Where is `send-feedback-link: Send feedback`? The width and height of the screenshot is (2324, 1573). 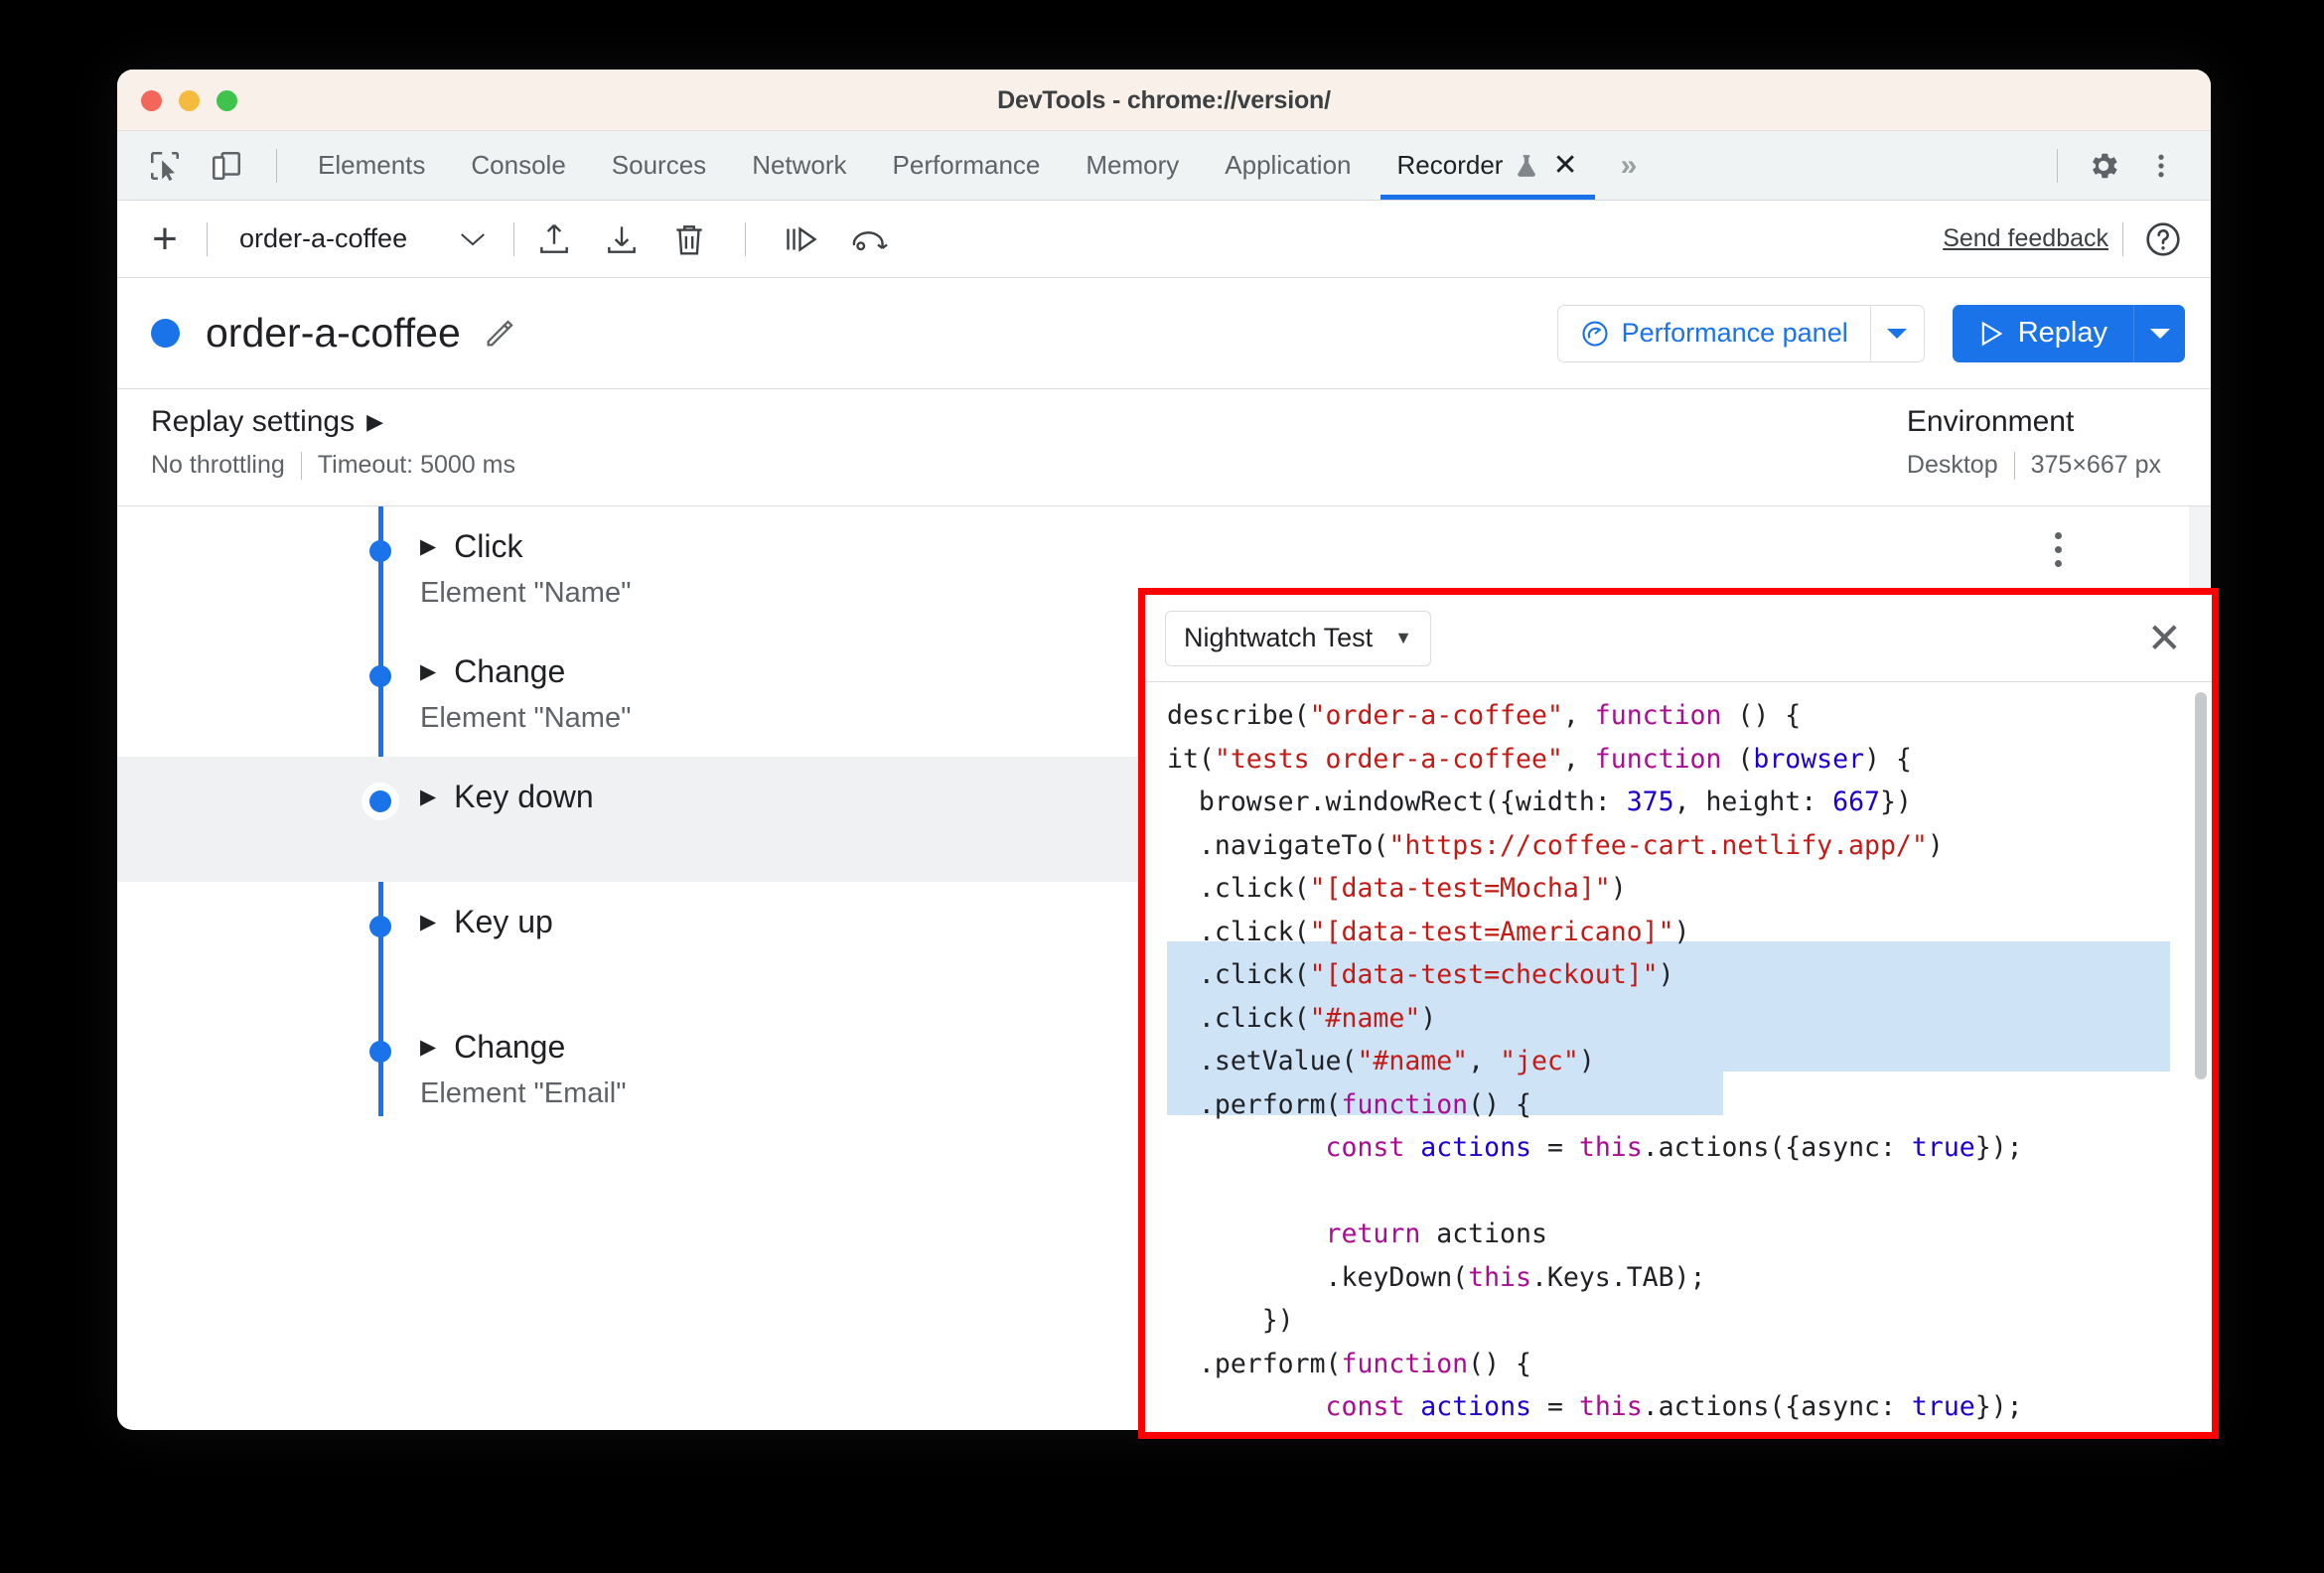
send-feedback-link: Send feedback is located at coordinates (2025, 239).